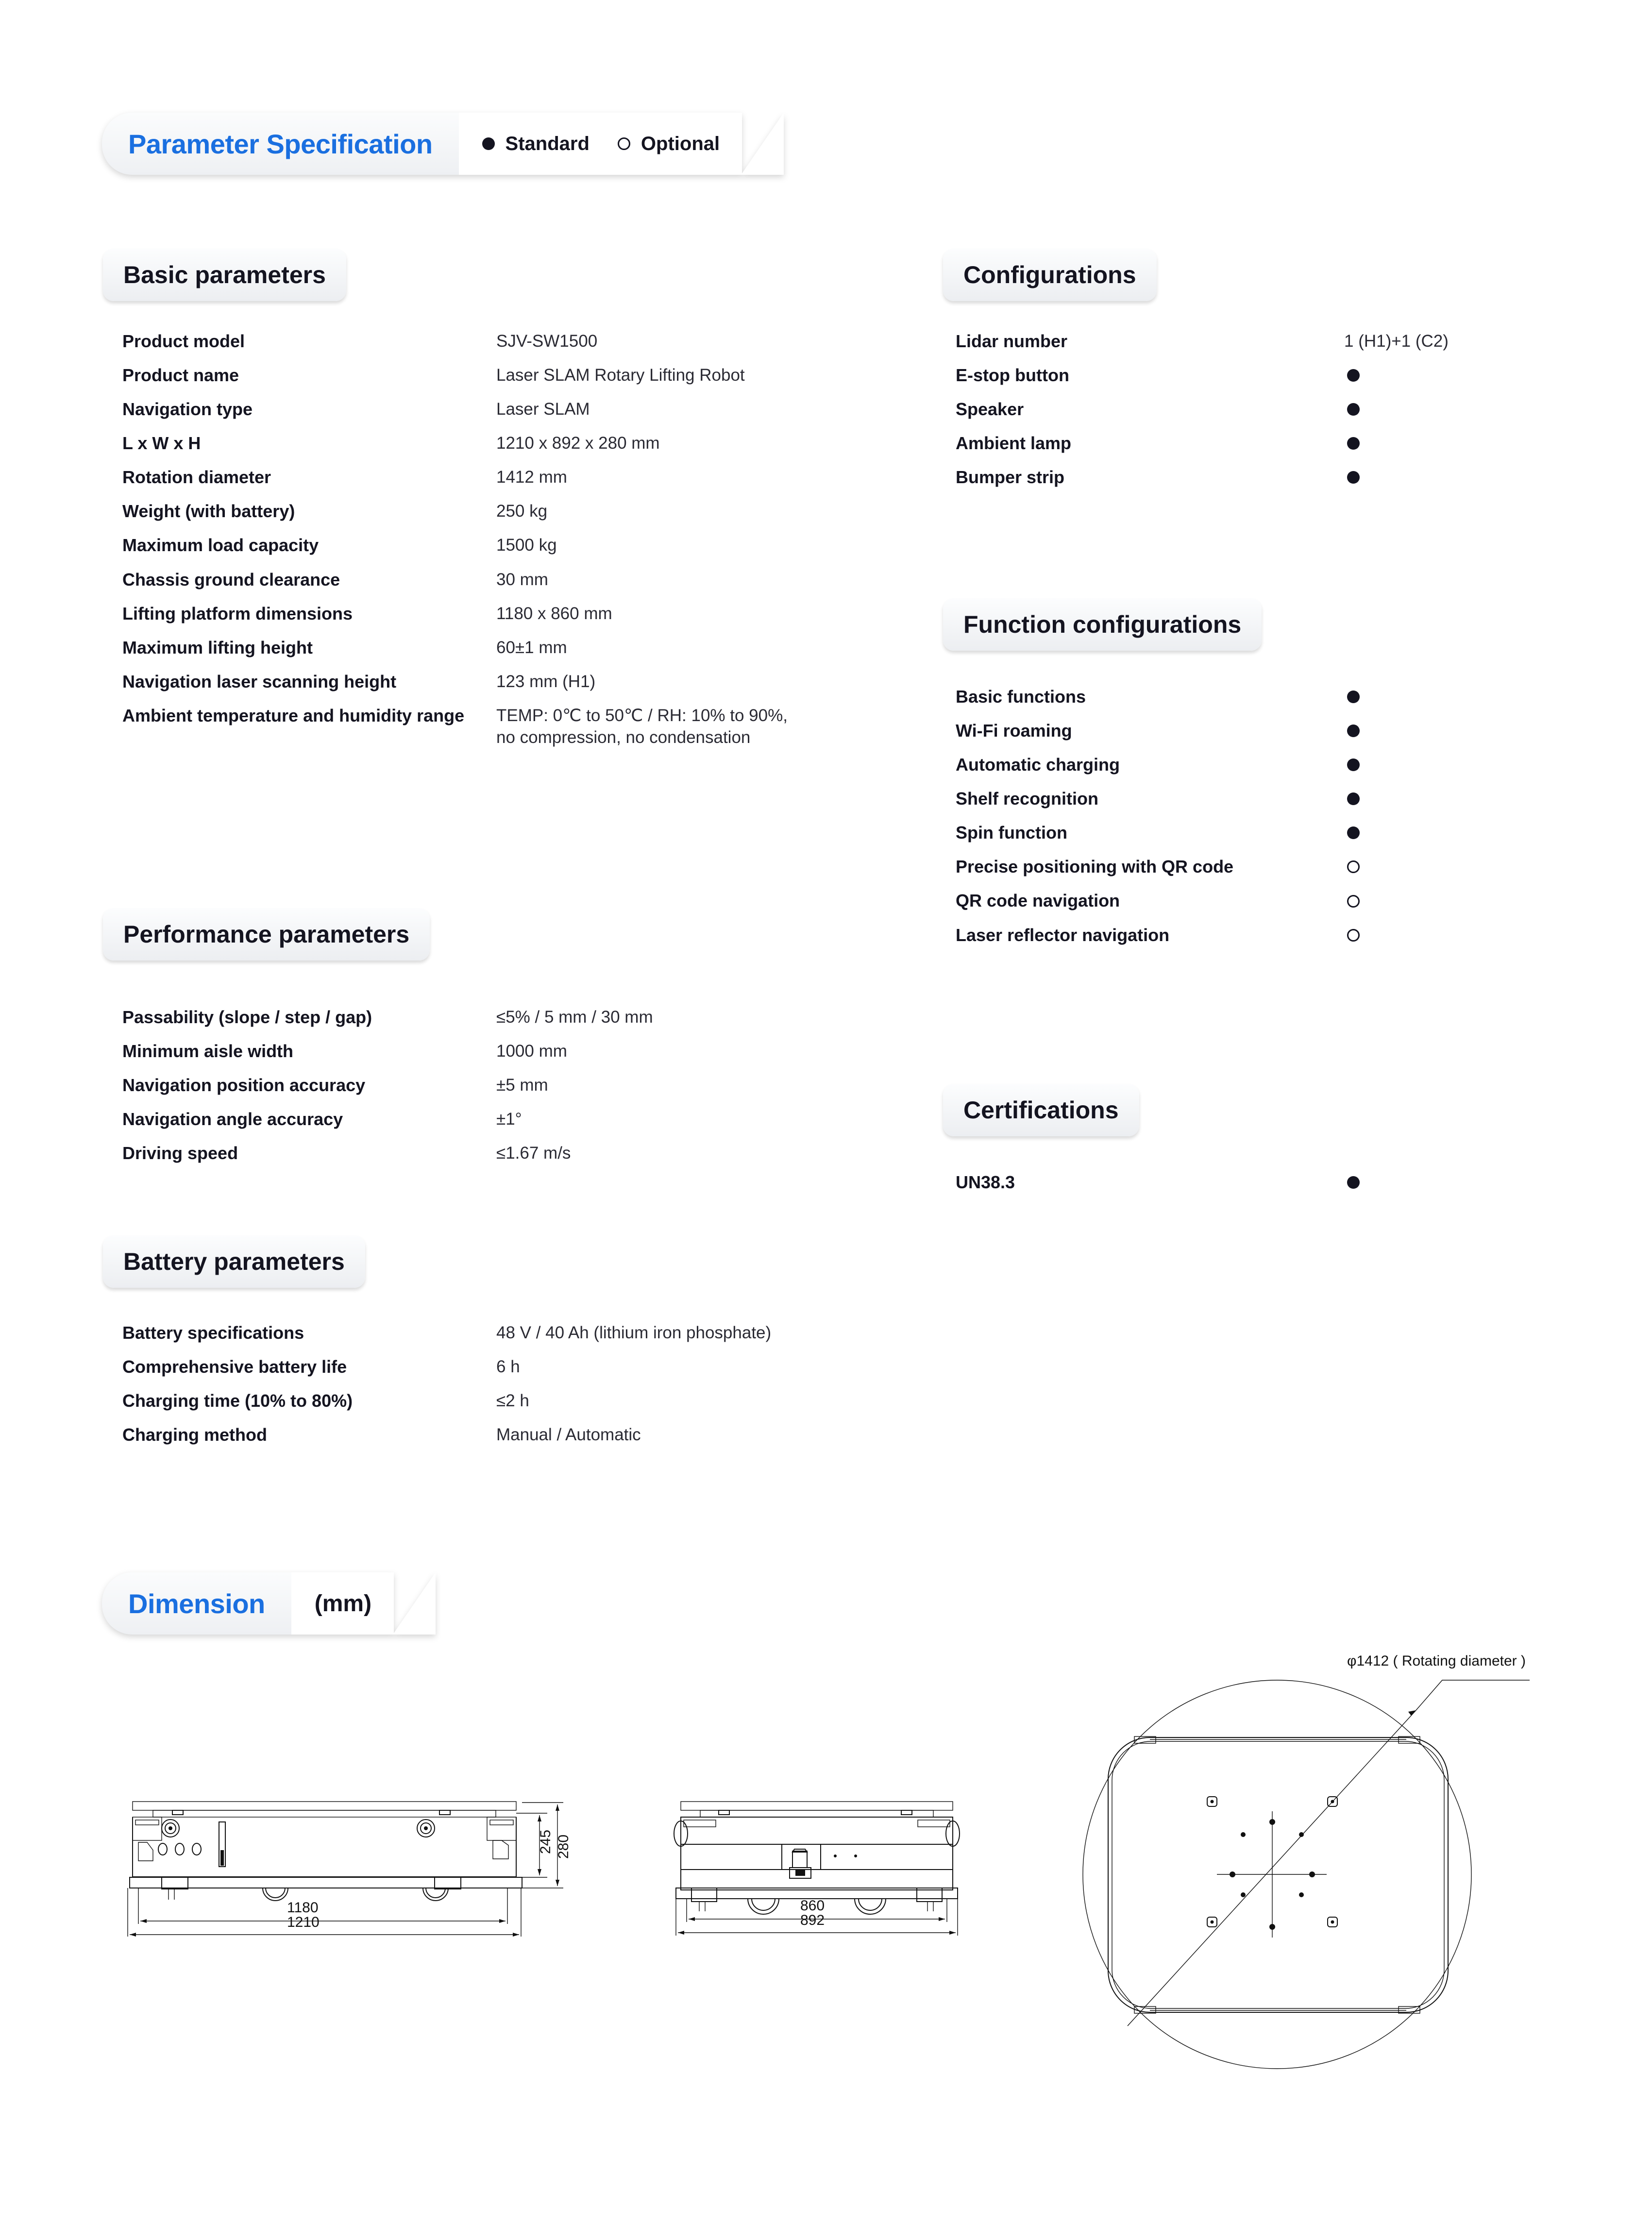 The width and height of the screenshot is (1652, 2225). What do you see at coordinates (527, 1367) in the screenshot?
I see `table-row: Comprehensive battery life 6 h` at bounding box center [527, 1367].